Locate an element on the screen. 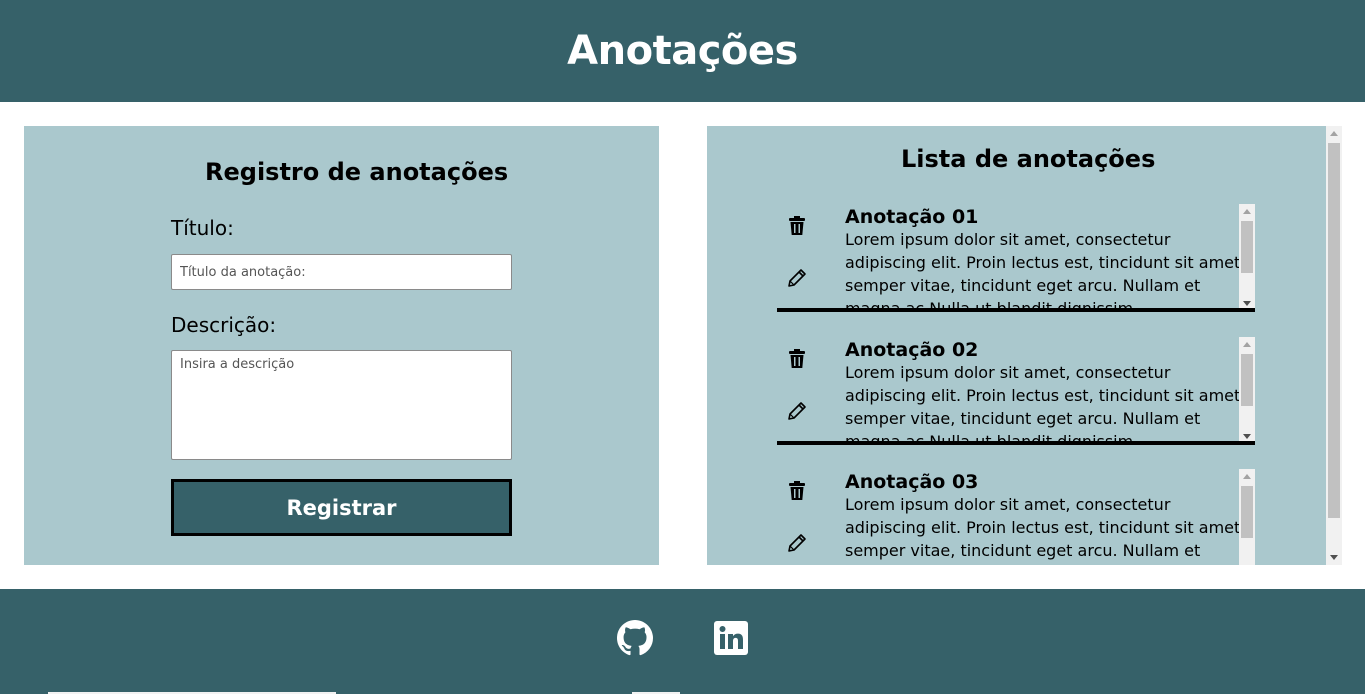  page-header: Anotações is located at coordinates (682, 51).